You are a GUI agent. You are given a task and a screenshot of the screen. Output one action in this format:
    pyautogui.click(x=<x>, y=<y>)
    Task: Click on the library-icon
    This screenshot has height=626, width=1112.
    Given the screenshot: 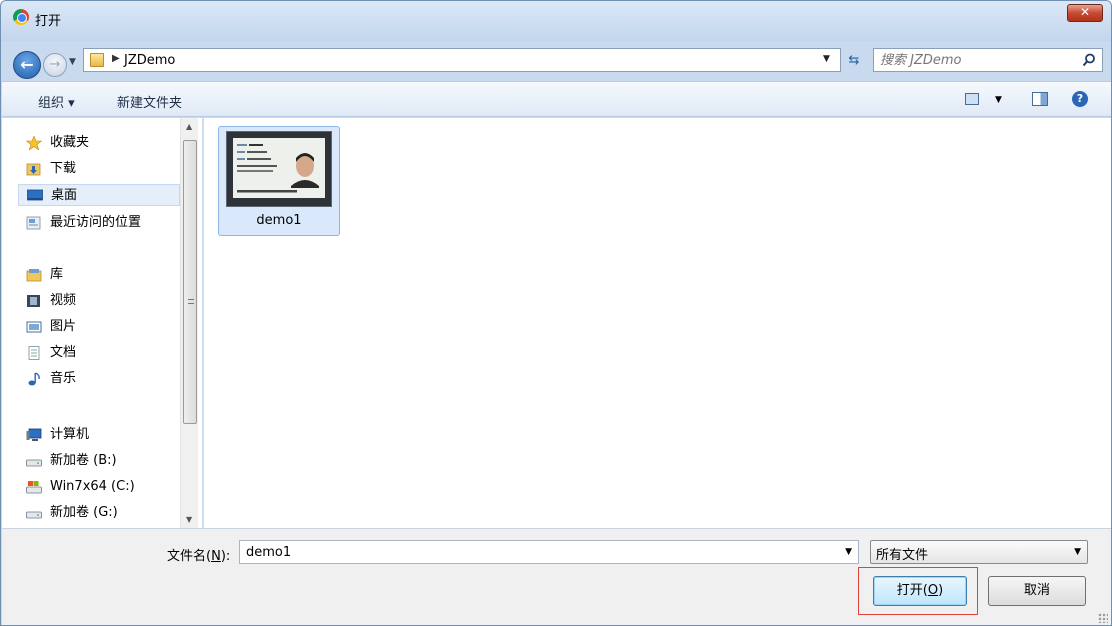 What is the action you would take?
    pyautogui.click(x=34, y=275)
    